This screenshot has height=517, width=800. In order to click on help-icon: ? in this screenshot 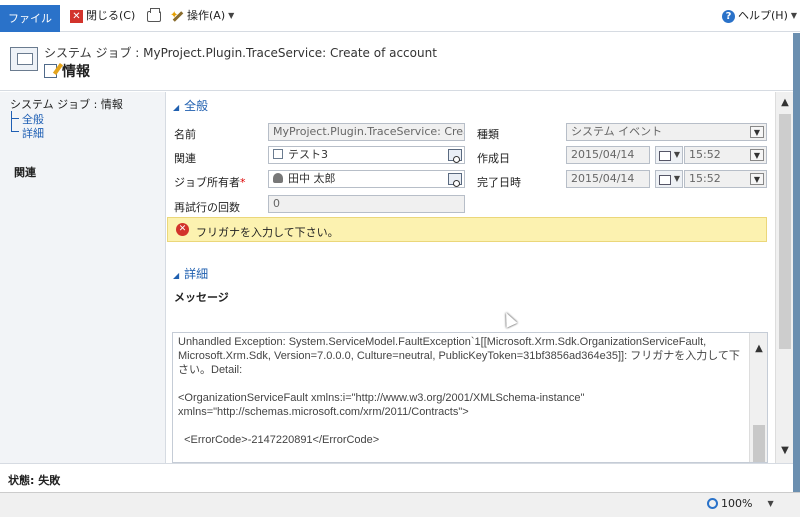, I will do `click(728, 16)`.